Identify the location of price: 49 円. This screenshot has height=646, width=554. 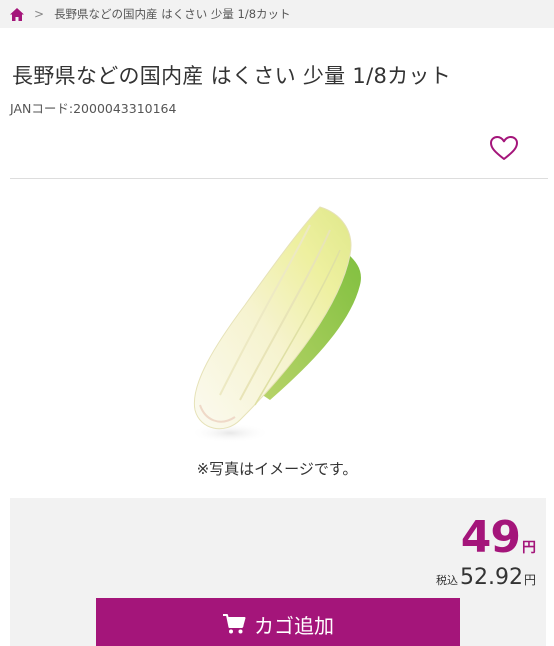
(498, 537).